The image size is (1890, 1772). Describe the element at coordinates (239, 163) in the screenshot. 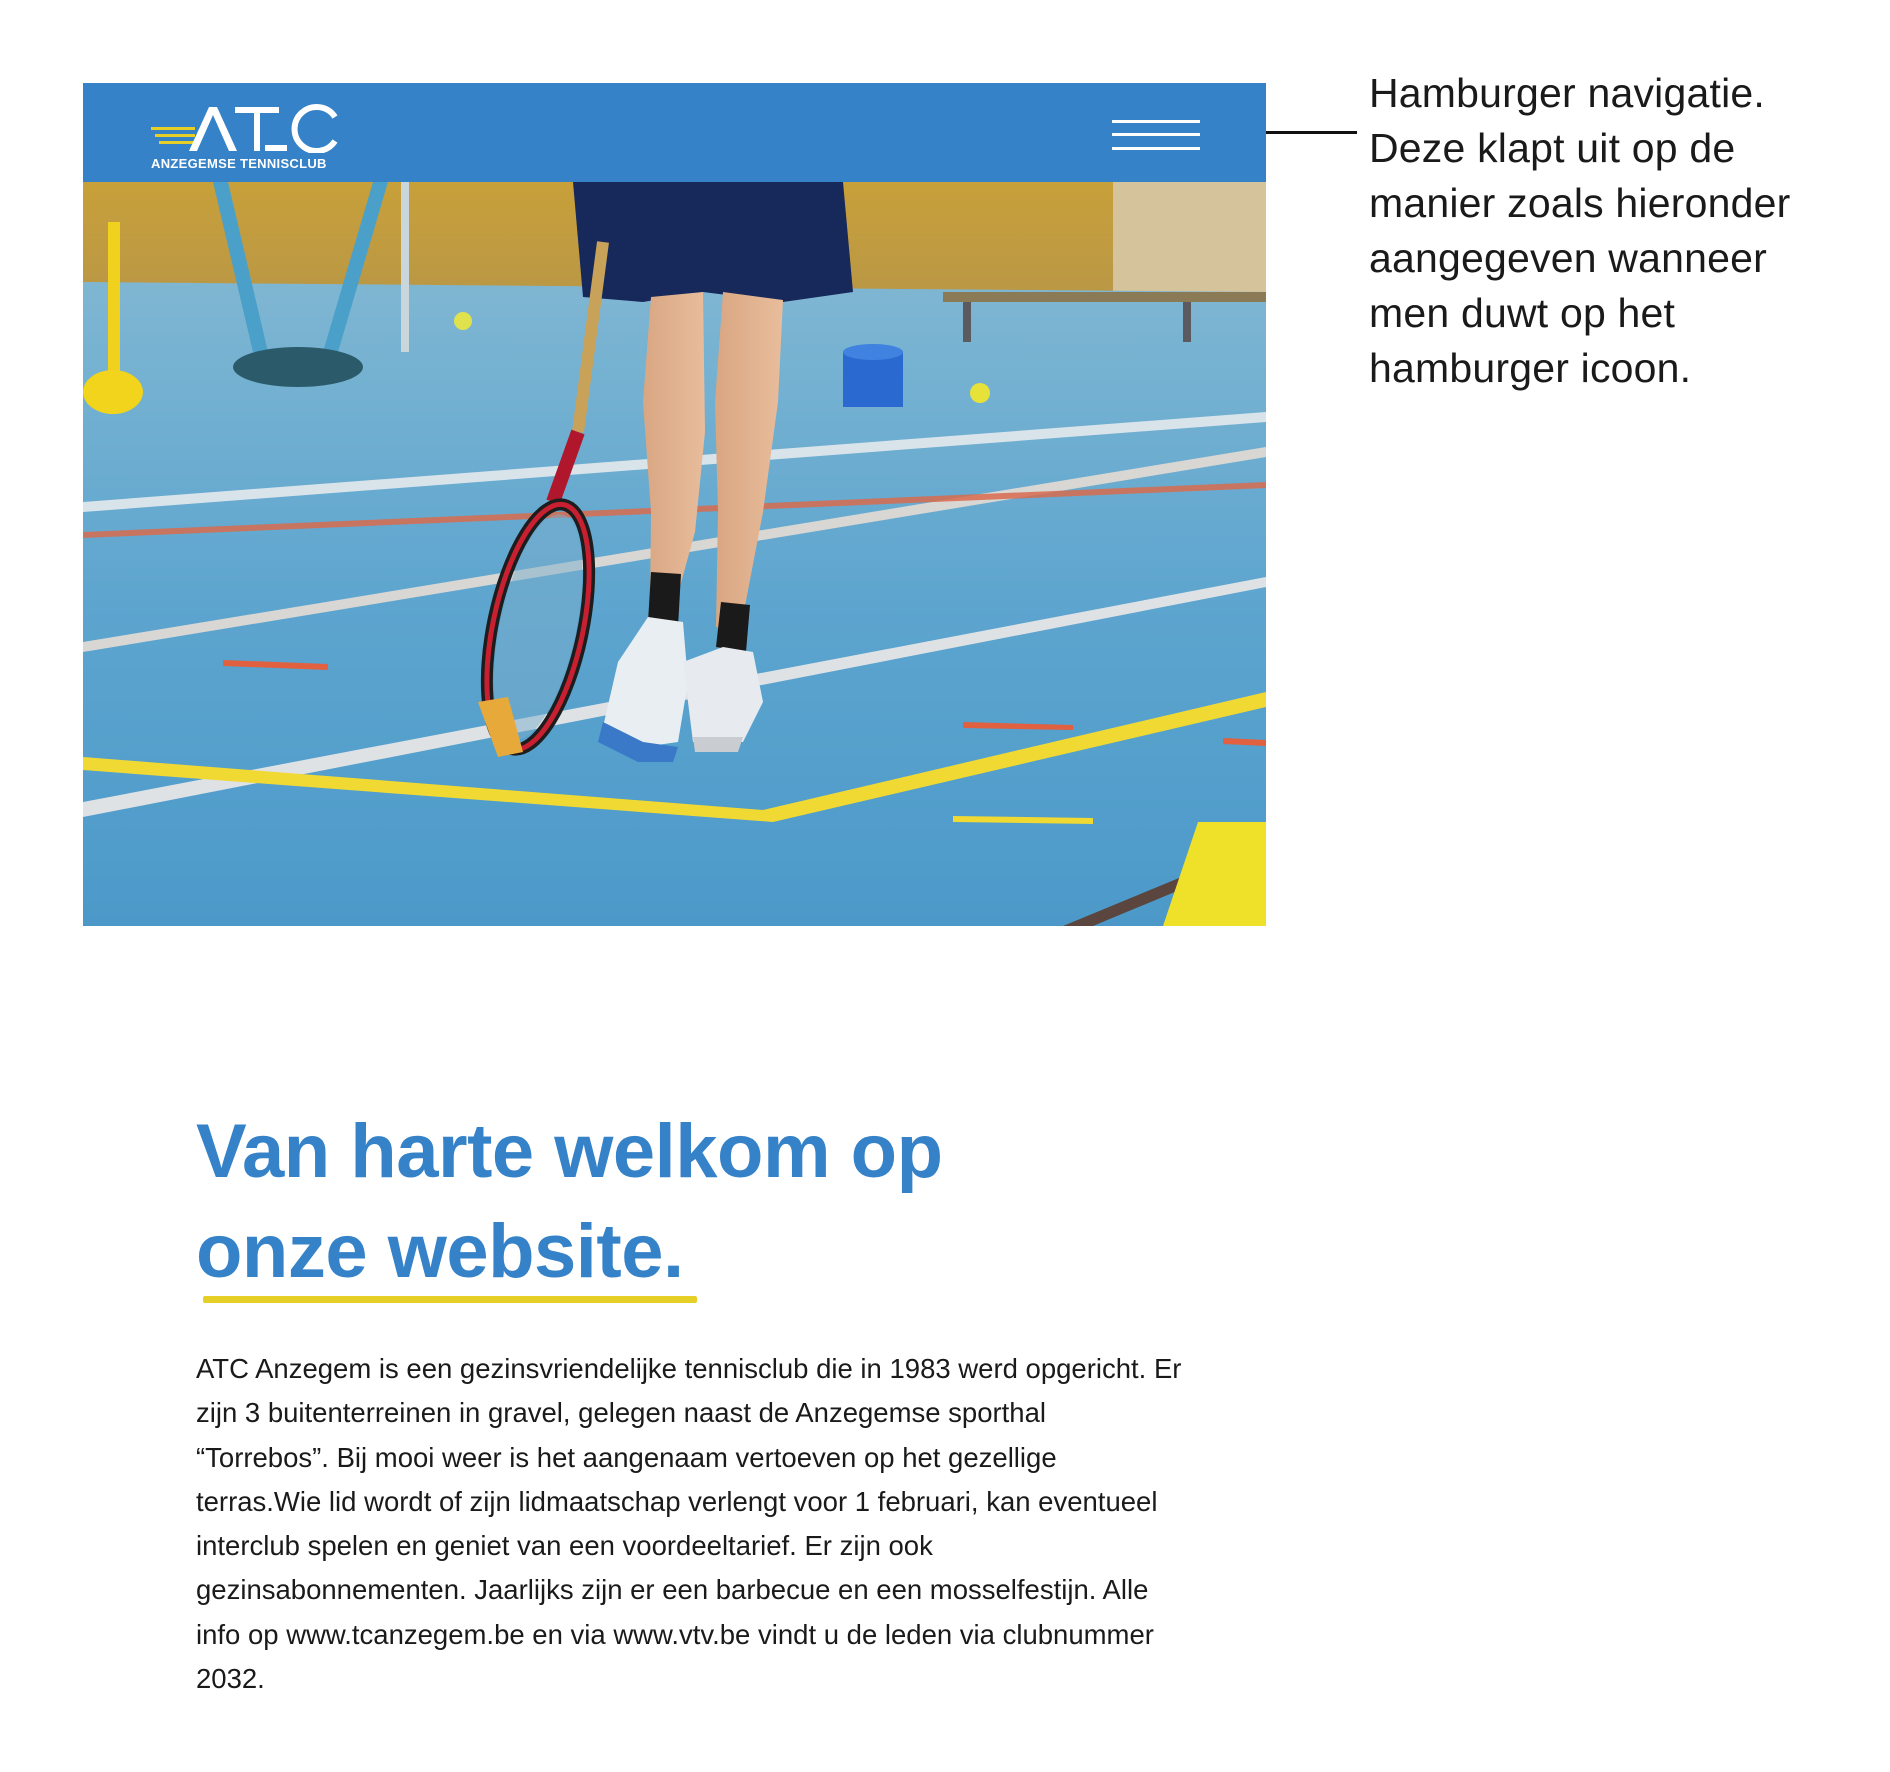

I see `logo-subtitle: ANZEGEMSE TENNISCLUB` at that location.